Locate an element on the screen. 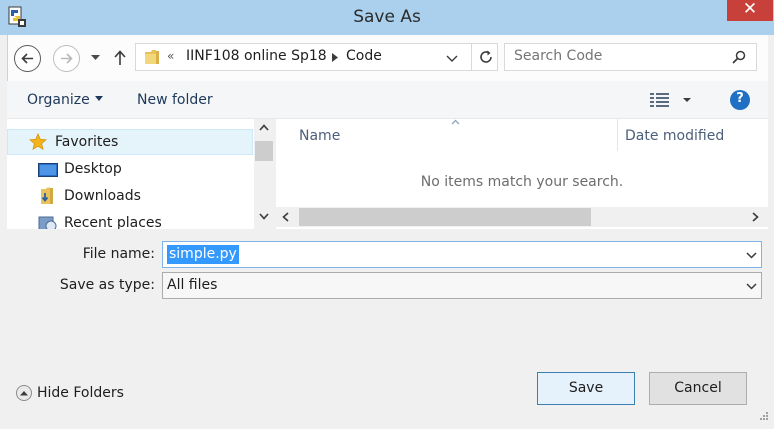 This screenshot has height=429, width=774. resize-grip-icon is located at coordinates (763, 417).